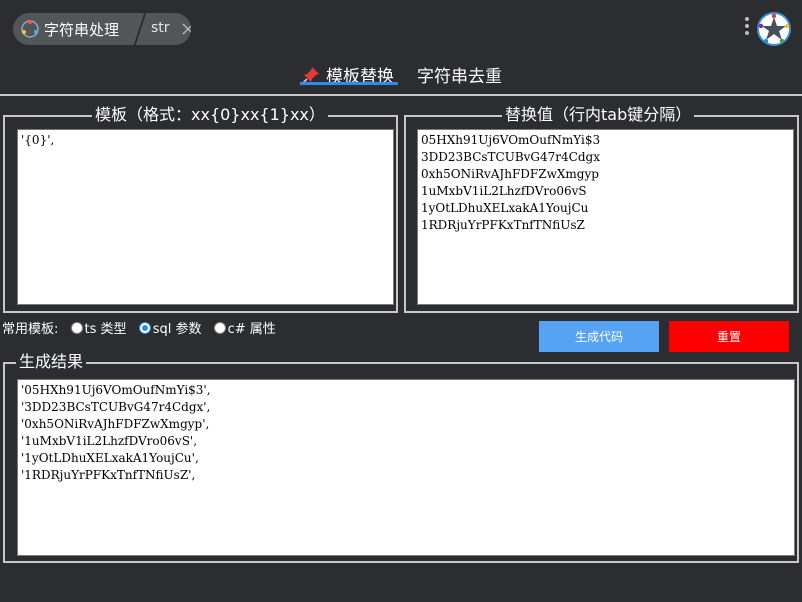 The height and width of the screenshot is (602, 802). What do you see at coordinates (459, 77) in the screenshot?
I see `tab-dedupe-label: 字符串去重` at bounding box center [459, 77].